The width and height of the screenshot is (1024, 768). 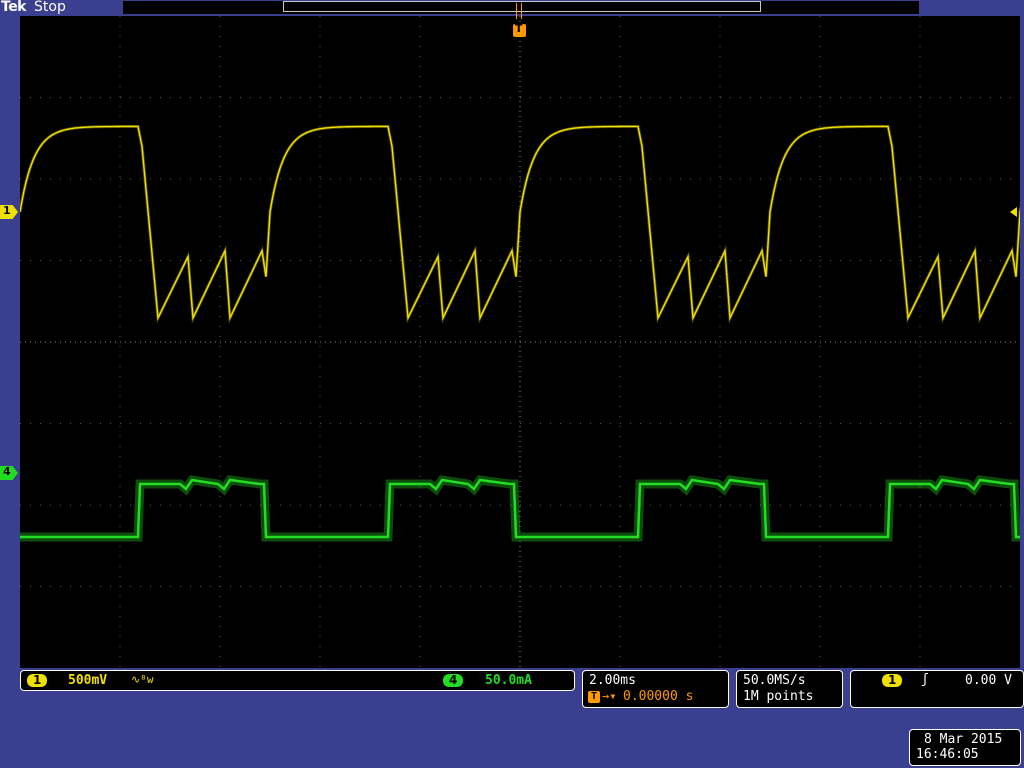 I want to click on acquisition-readout: 50.0MS/s 1M points, so click(x=789, y=689).